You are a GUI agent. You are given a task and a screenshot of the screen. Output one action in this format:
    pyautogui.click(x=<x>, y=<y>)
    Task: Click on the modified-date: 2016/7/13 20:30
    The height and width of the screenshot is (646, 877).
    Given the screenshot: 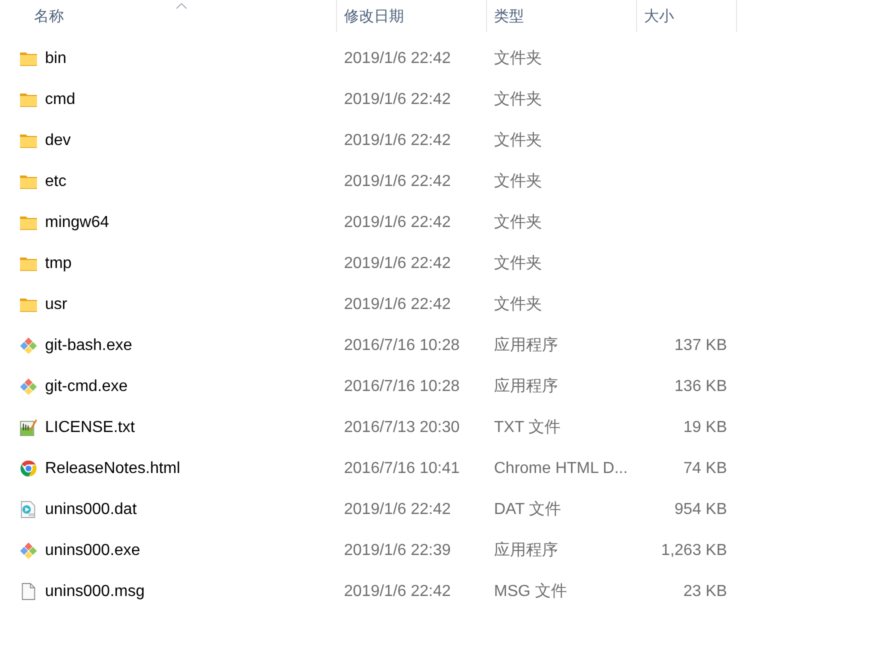 What is the action you would take?
    pyautogui.click(x=402, y=427)
    